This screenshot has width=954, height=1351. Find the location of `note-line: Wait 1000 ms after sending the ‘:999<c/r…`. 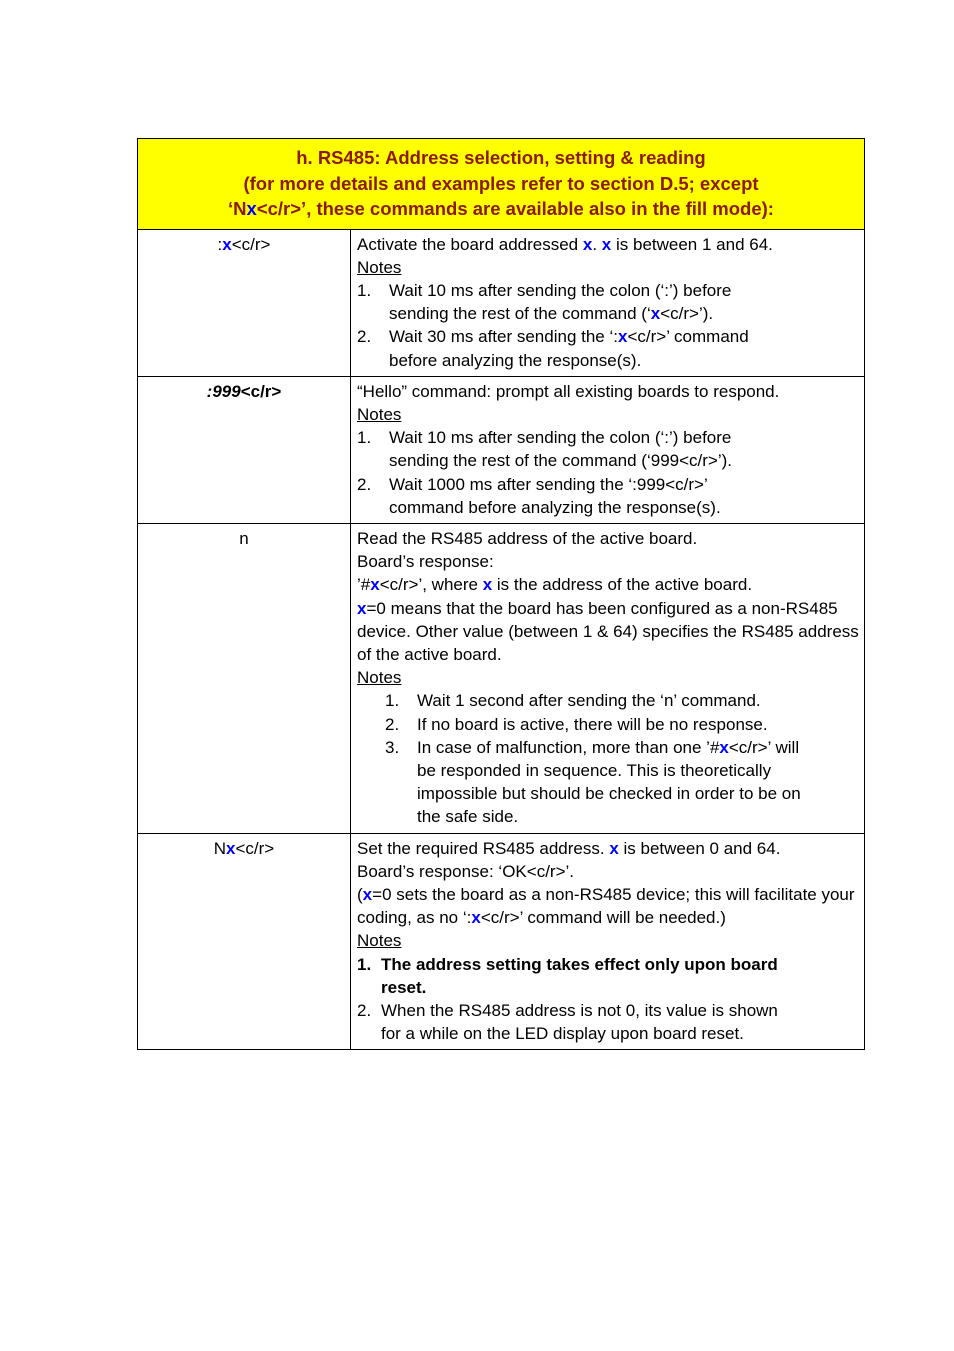

note-line: Wait 1000 ms after sending the ‘:999<c/r… is located at coordinates (548, 484).